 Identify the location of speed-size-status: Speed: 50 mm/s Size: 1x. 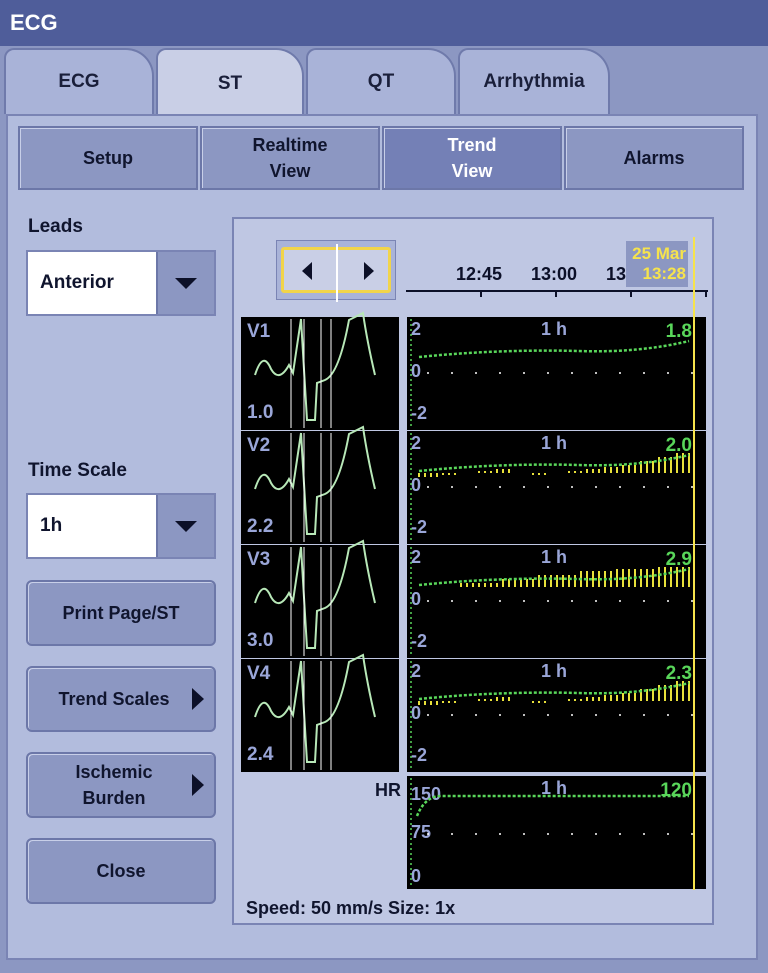
(351, 908).